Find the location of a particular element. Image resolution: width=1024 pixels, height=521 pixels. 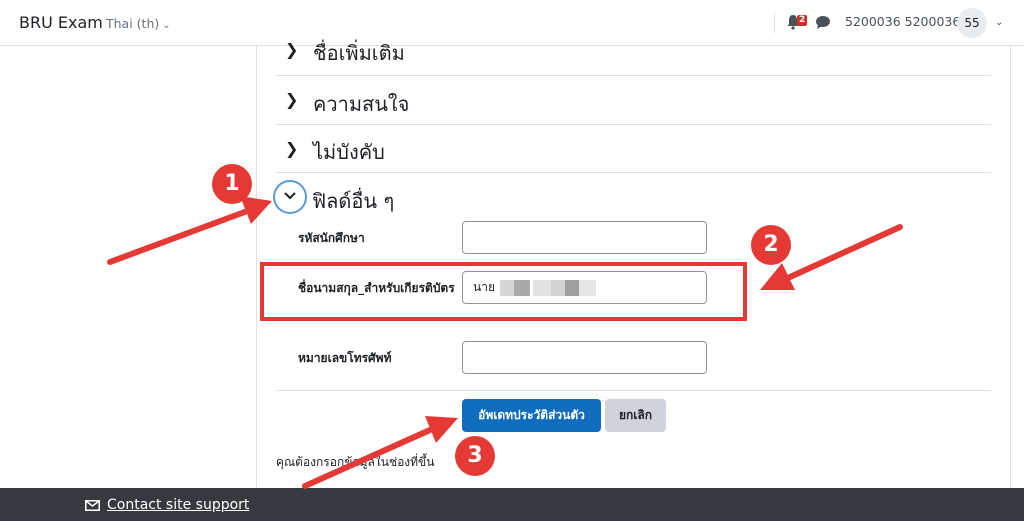

step-2-marker: 2 is located at coordinates (771, 245).